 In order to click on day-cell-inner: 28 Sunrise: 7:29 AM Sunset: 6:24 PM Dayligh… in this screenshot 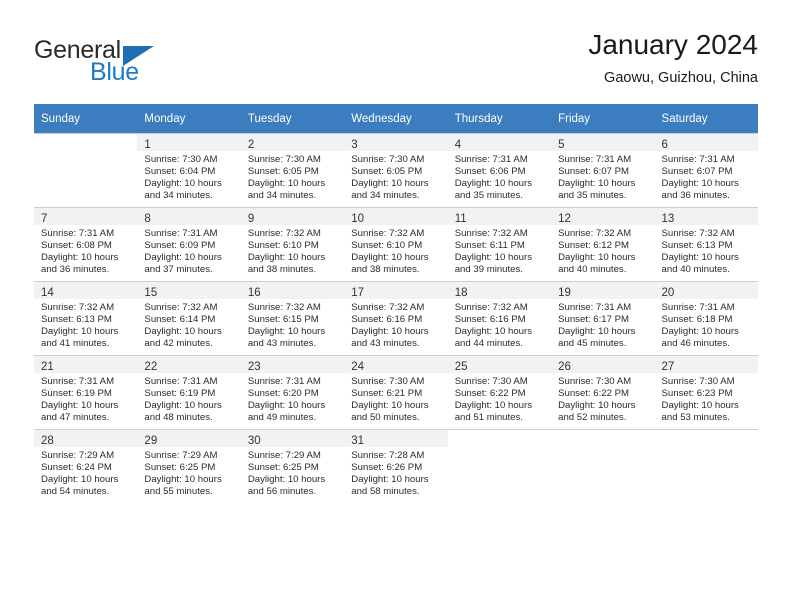, I will do `click(86, 466)`.